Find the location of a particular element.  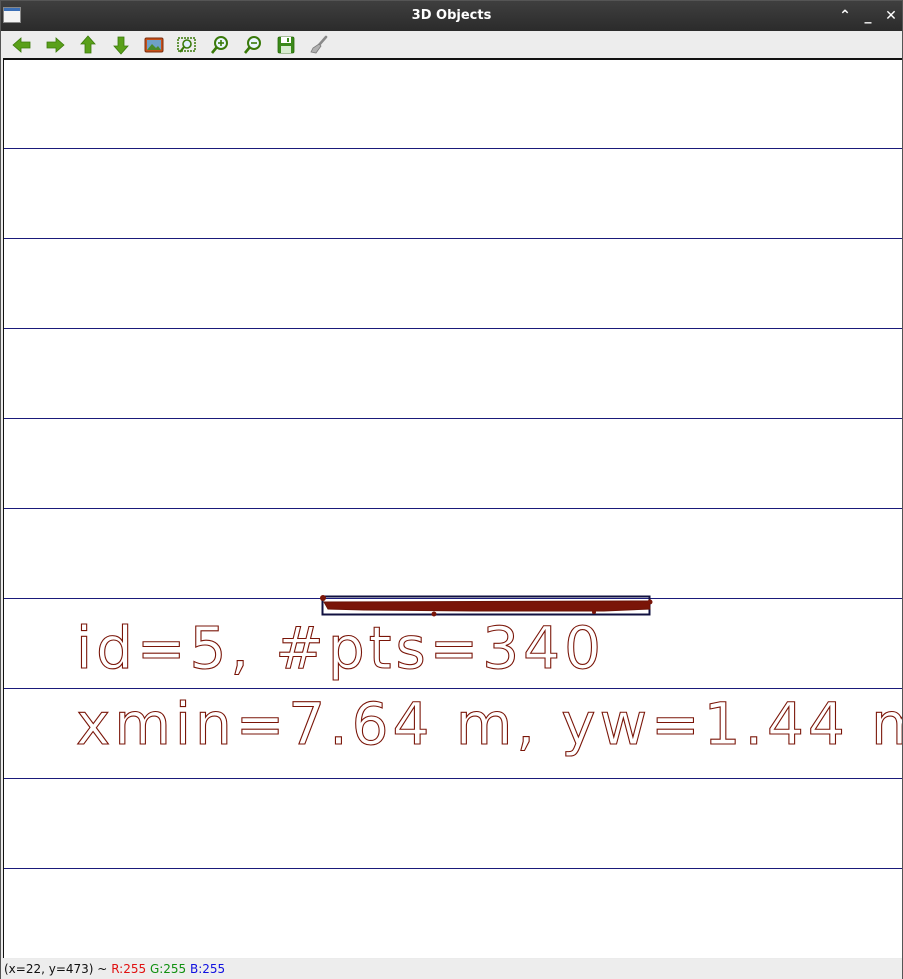

arrow-down-icon is located at coordinates (121, 45).